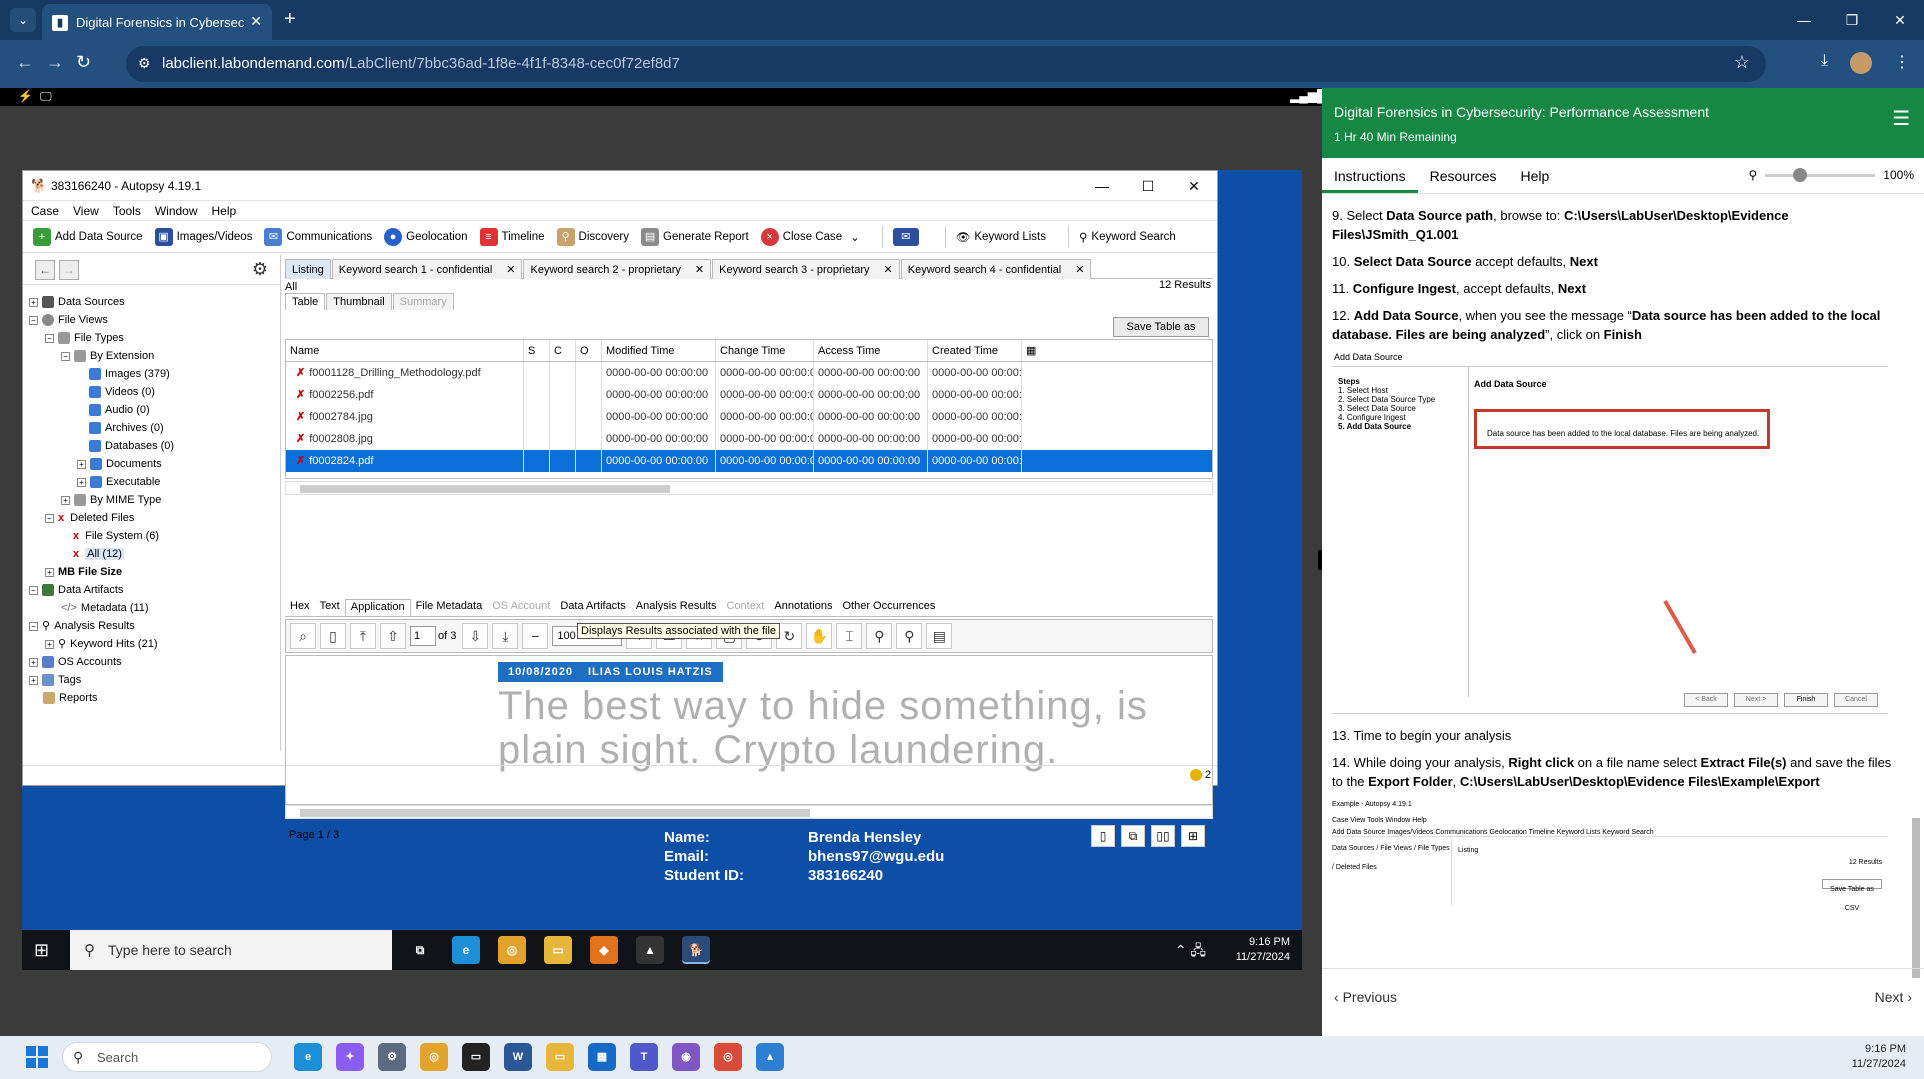 Image resolution: width=1924 pixels, height=1079 pixels. Describe the element at coordinates (45, 210) in the screenshot. I see `menu-case: Case` at that location.